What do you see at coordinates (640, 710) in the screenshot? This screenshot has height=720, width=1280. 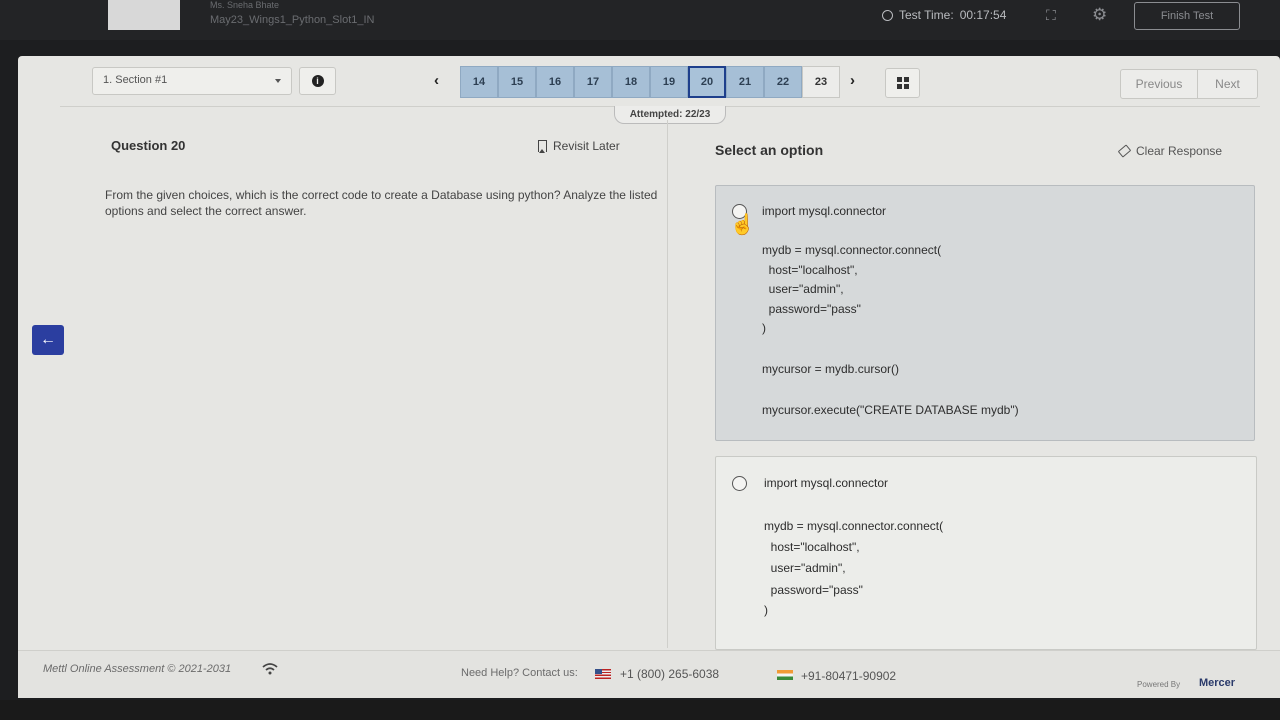 I see `screen-bezel` at bounding box center [640, 710].